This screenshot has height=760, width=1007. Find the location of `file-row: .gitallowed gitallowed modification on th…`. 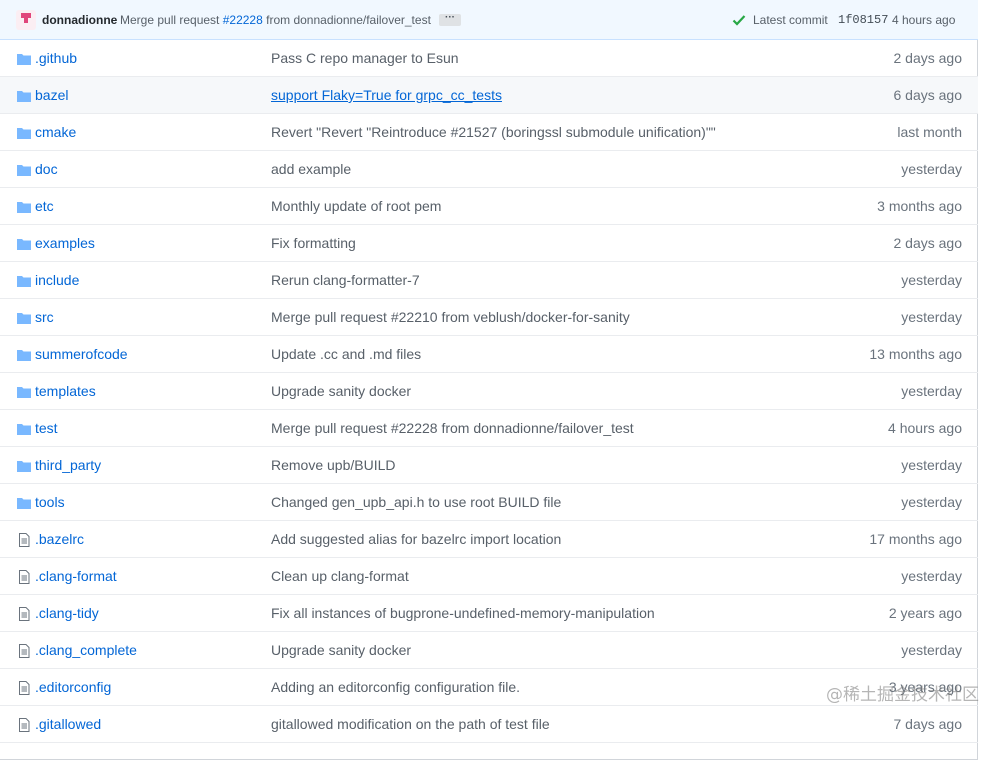

file-row: .gitallowed gitallowed modification on th… is located at coordinates (489, 724).